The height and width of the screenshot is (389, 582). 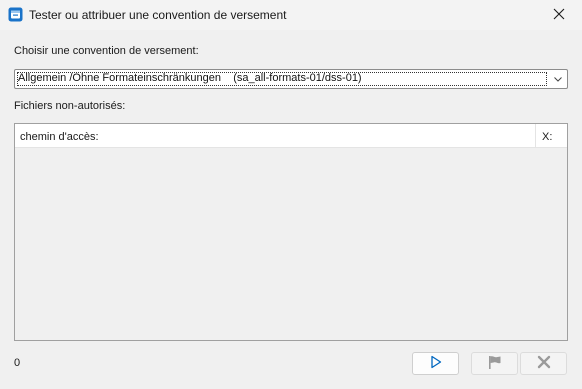 I want to click on x-icon, so click(x=544, y=363).